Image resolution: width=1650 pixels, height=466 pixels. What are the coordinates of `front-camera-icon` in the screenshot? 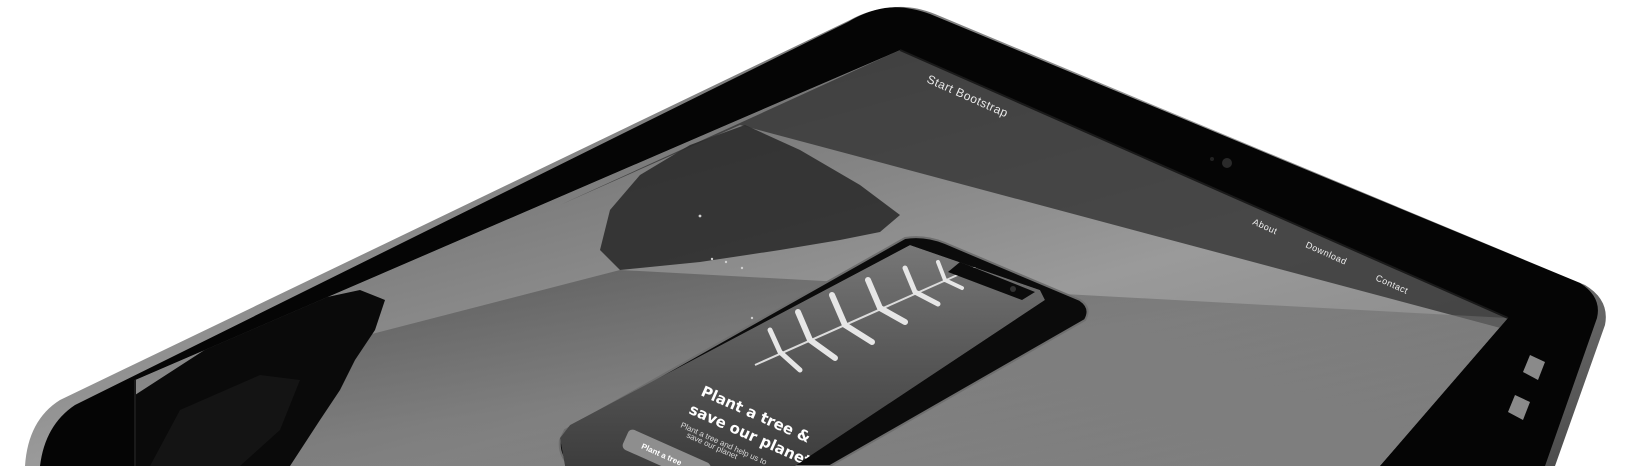 It's located at (1227, 163).